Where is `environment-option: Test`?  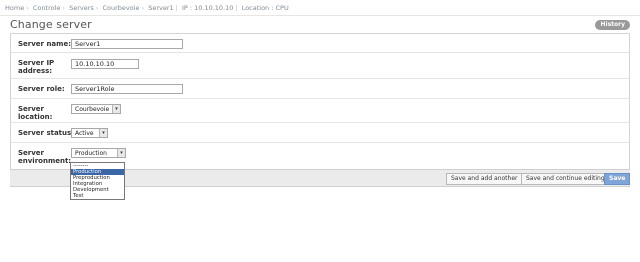
environment-option: Test is located at coordinates (97, 196).